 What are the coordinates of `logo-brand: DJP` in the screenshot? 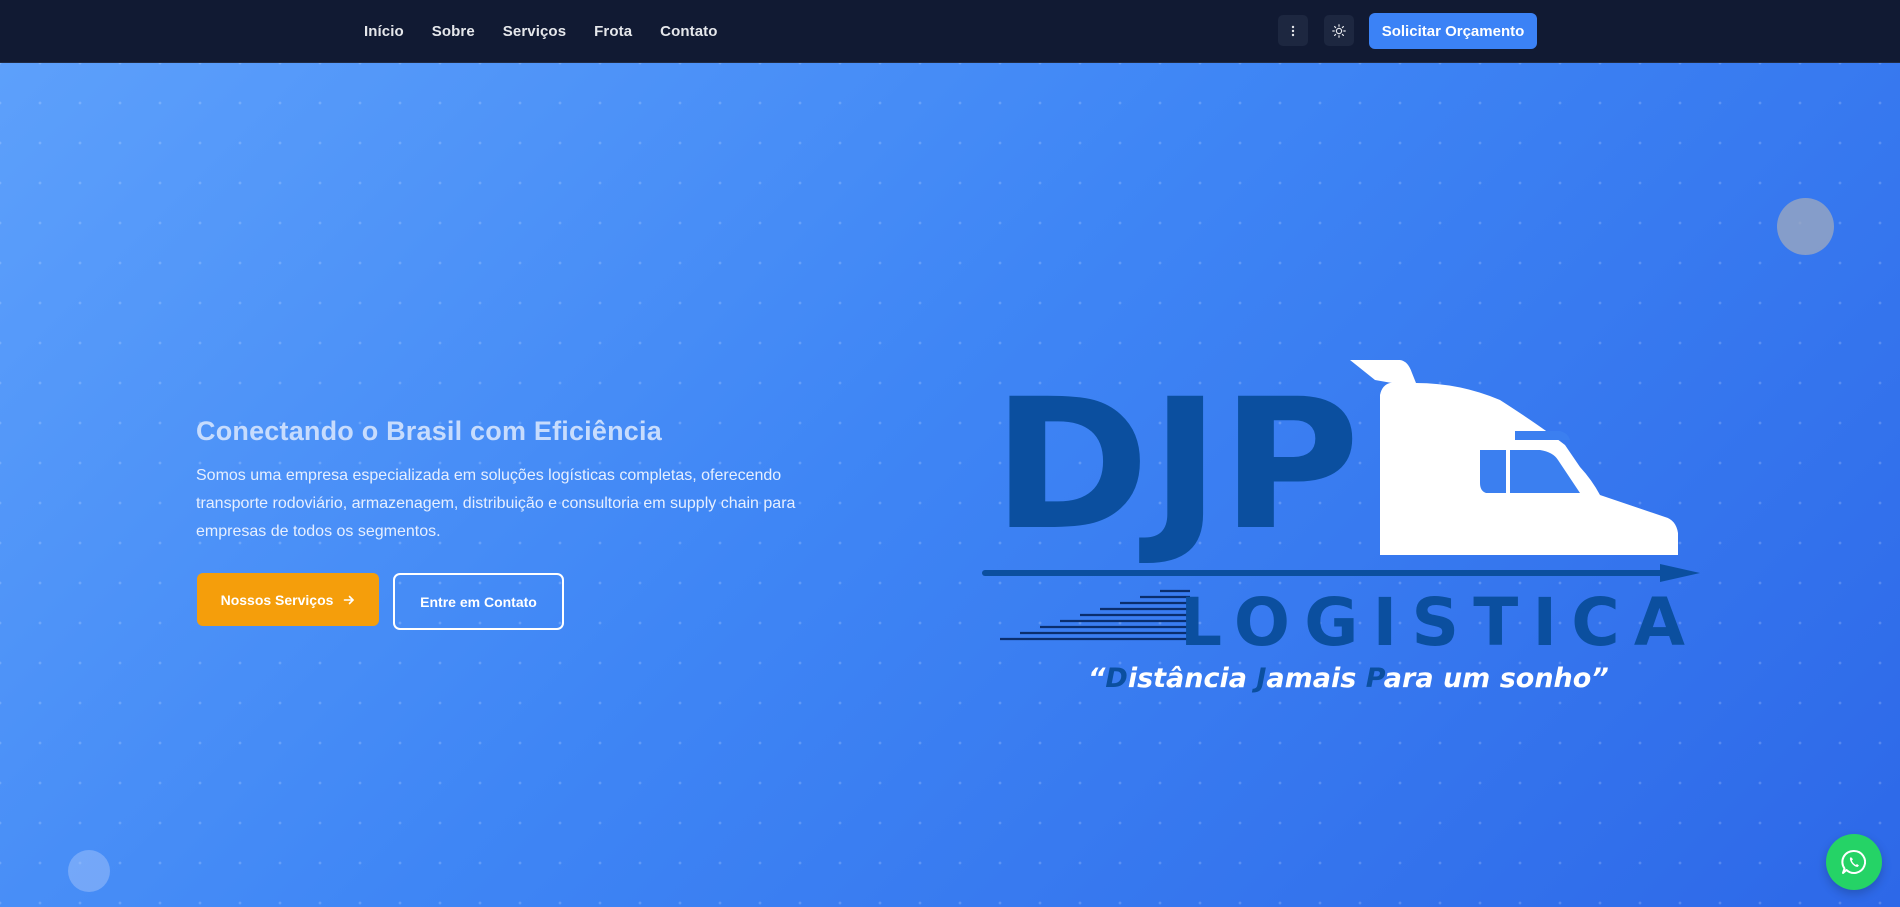 It's located at (1176, 465).